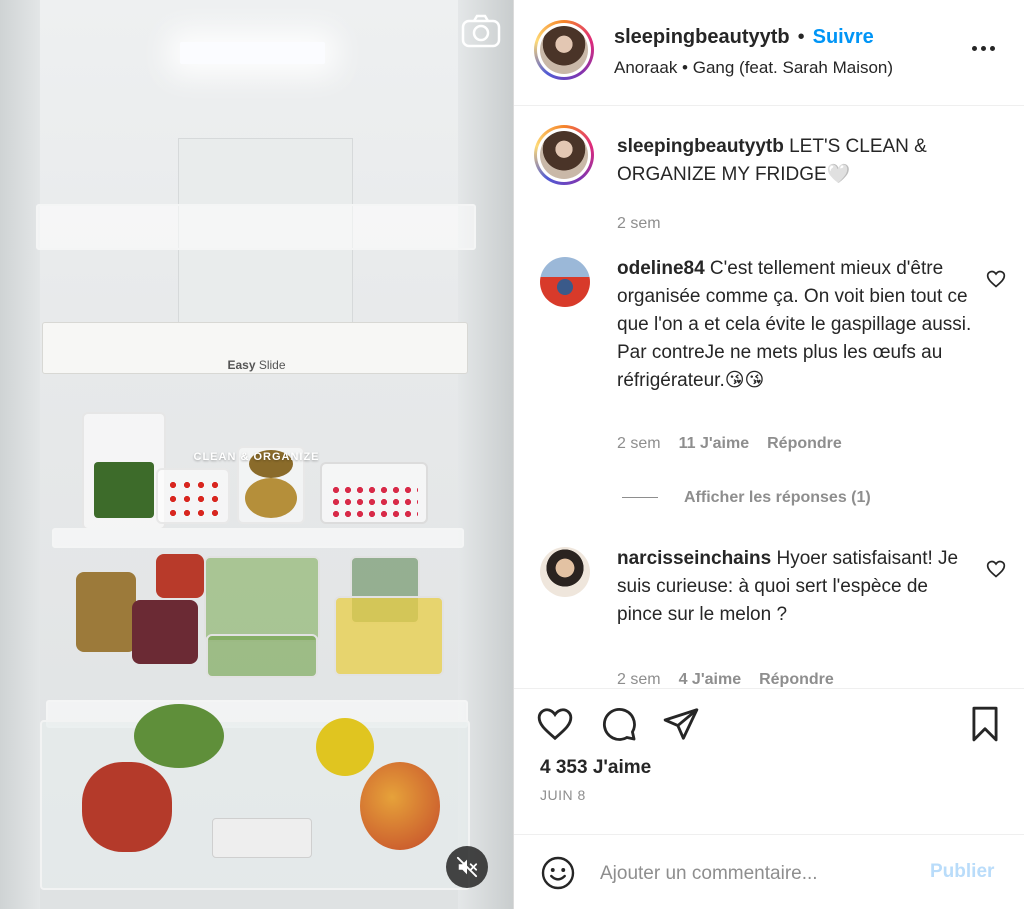 The image size is (1024, 909). What do you see at coordinates (714, 443) in the screenshot?
I see `comment-likes: 11 J'aime` at bounding box center [714, 443].